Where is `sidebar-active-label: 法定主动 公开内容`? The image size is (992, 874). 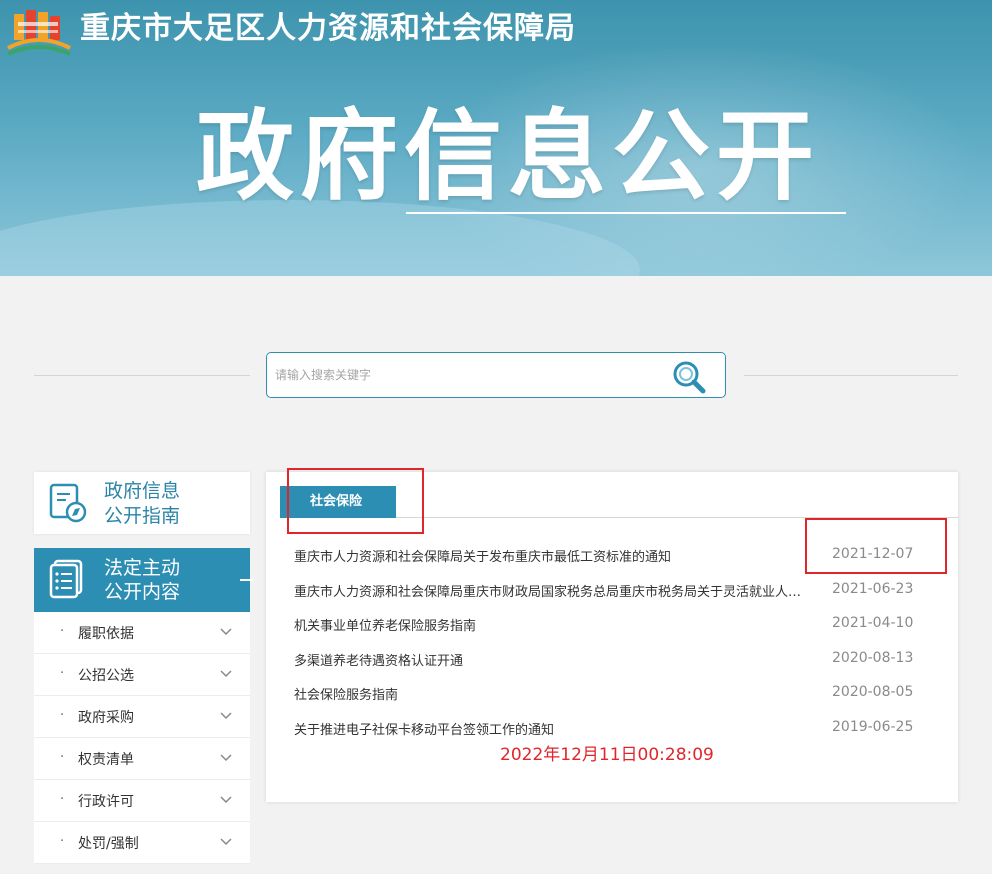
sidebar-active-label: 法定主动 公开内容 is located at coordinates (142, 580).